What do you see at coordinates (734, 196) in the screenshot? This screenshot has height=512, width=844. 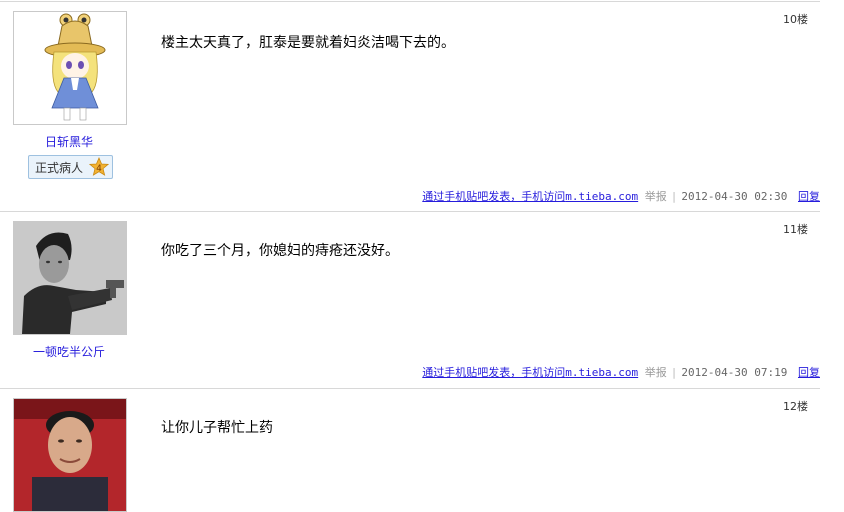 I see `post-time: 2012-04-30 02:30` at bounding box center [734, 196].